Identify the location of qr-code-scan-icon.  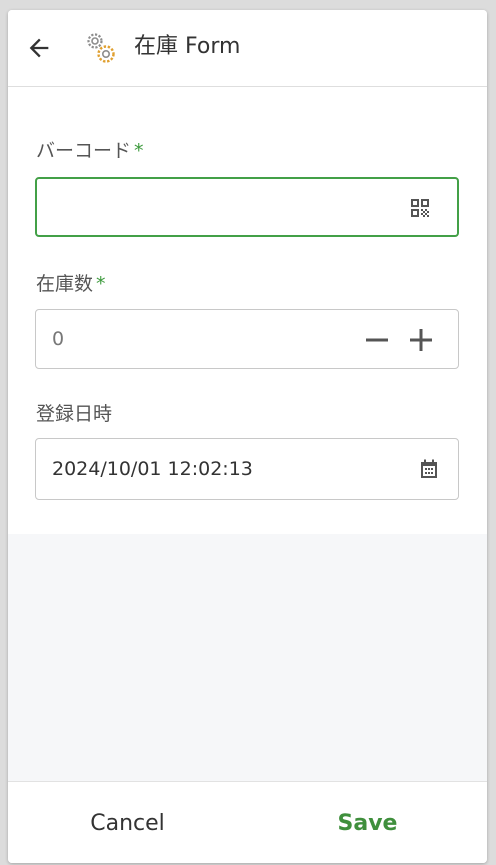
(420, 208).